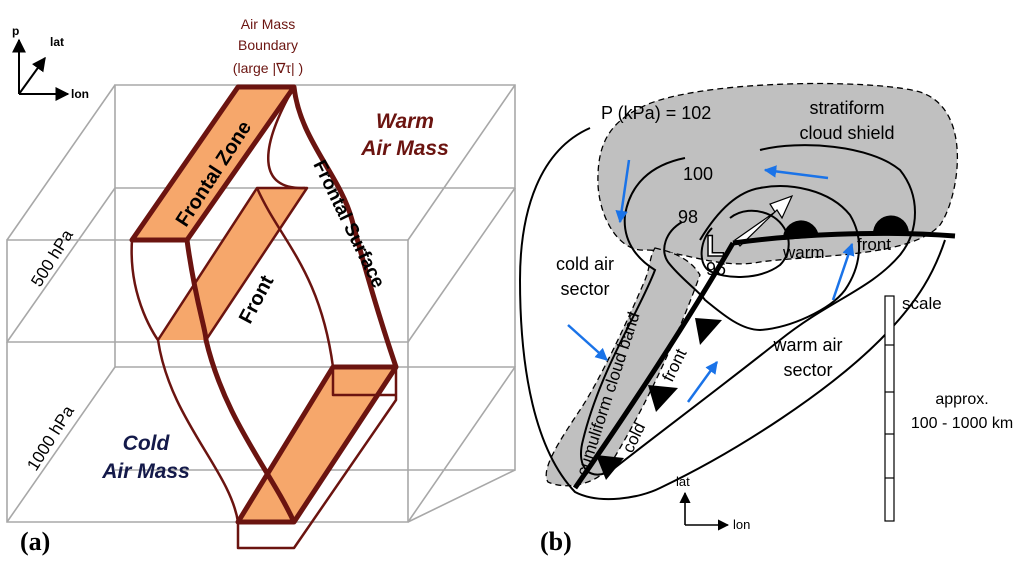 Image resolution: width=1034 pixels, height=562 pixels. What do you see at coordinates (807, 370) in the screenshot?
I see `warm-sector-label-line2: sector` at bounding box center [807, 370].